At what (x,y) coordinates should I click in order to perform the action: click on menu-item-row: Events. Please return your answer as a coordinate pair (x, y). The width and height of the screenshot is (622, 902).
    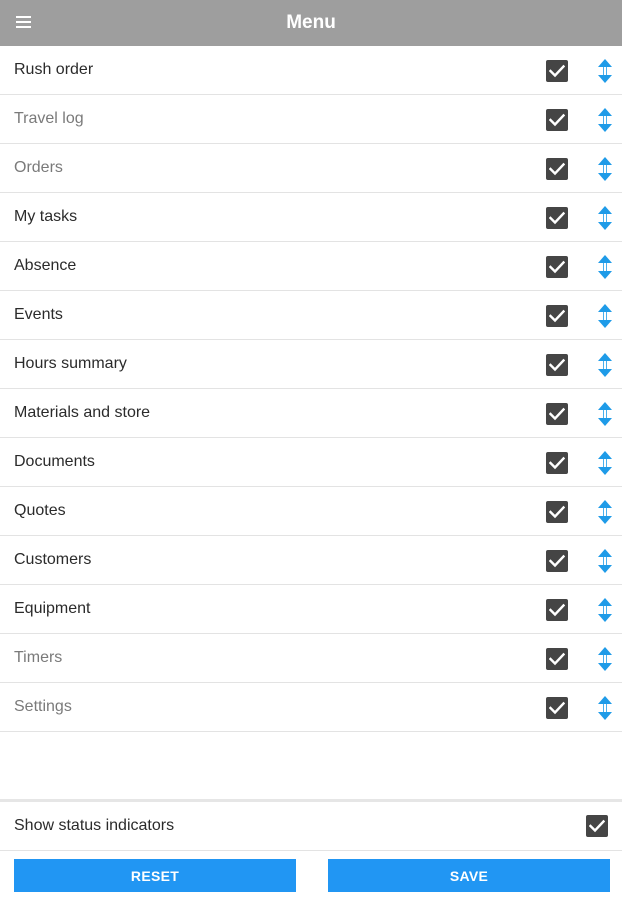
    Looking at the image, I should click on (311, 315).